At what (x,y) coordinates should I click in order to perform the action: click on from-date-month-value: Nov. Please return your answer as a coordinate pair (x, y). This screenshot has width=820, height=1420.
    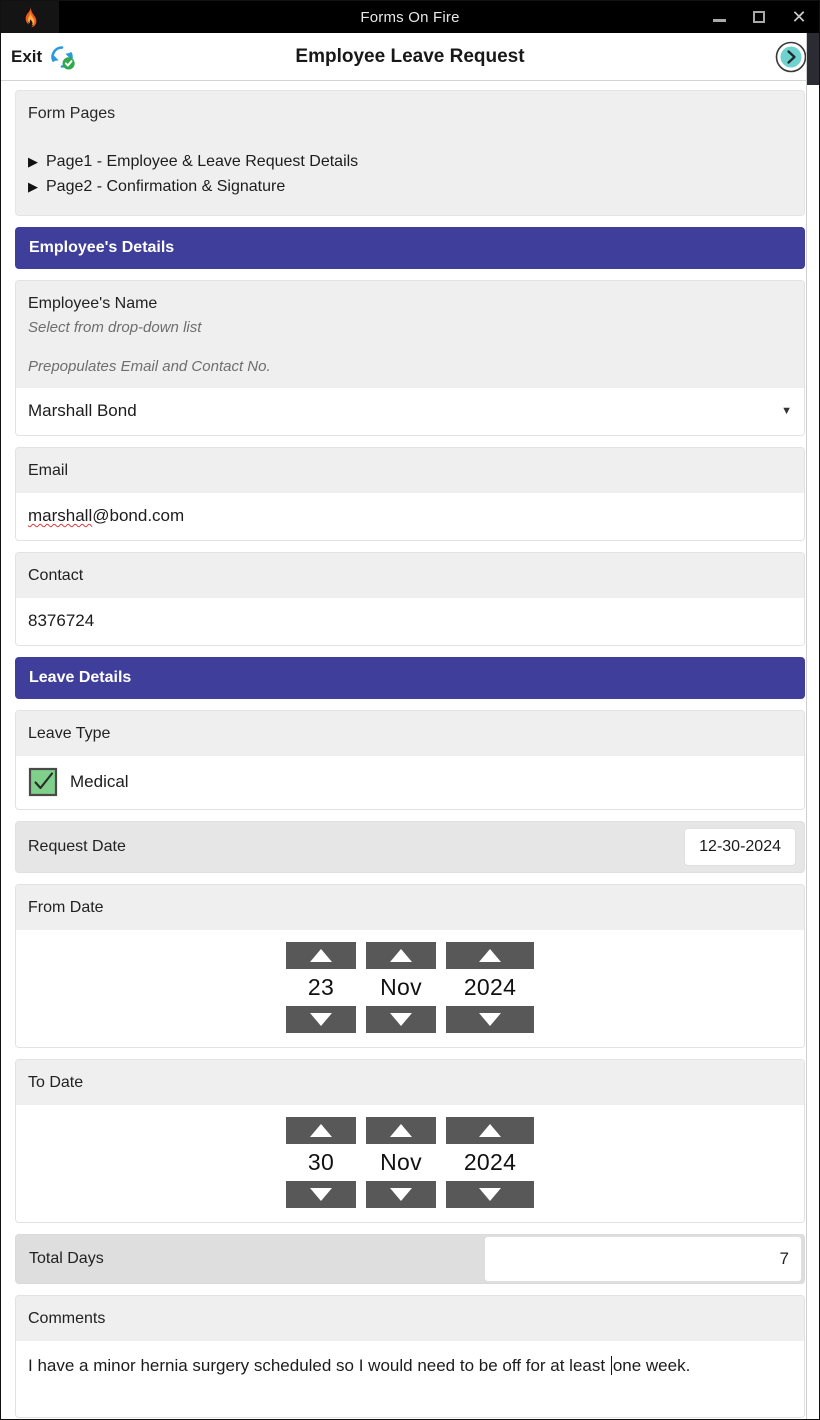
    Looking at the image, I should click on (401, 987).